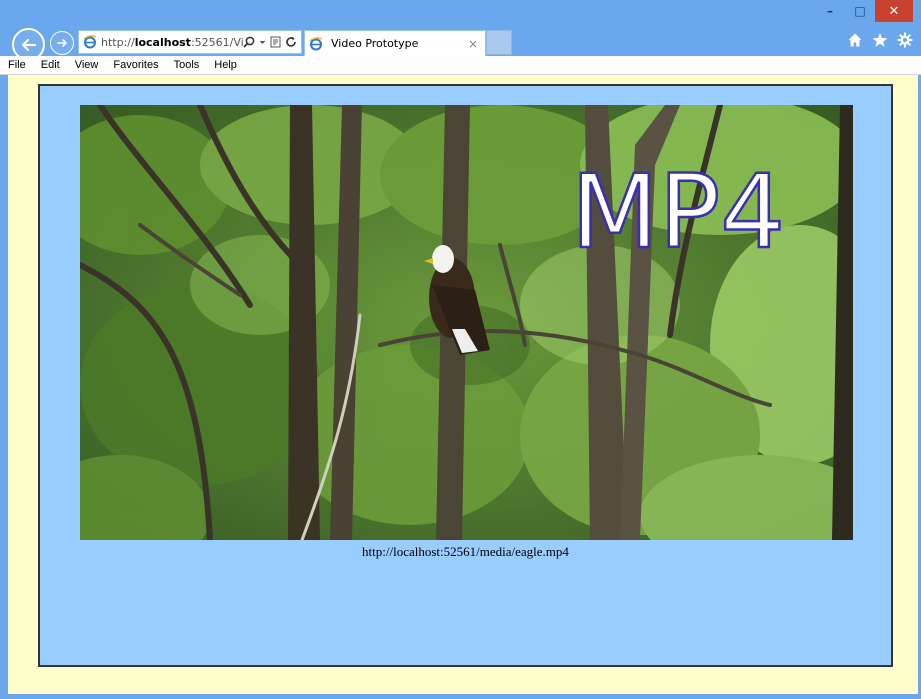  Describe the element at coordinates (678, 212) in the screenshot. I see `video-format-overlay: MP4` at that location.